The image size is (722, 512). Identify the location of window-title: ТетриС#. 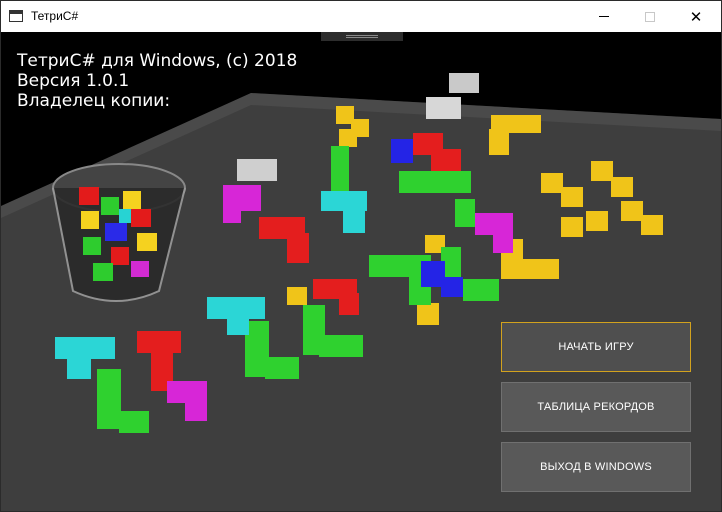
(55, 16).